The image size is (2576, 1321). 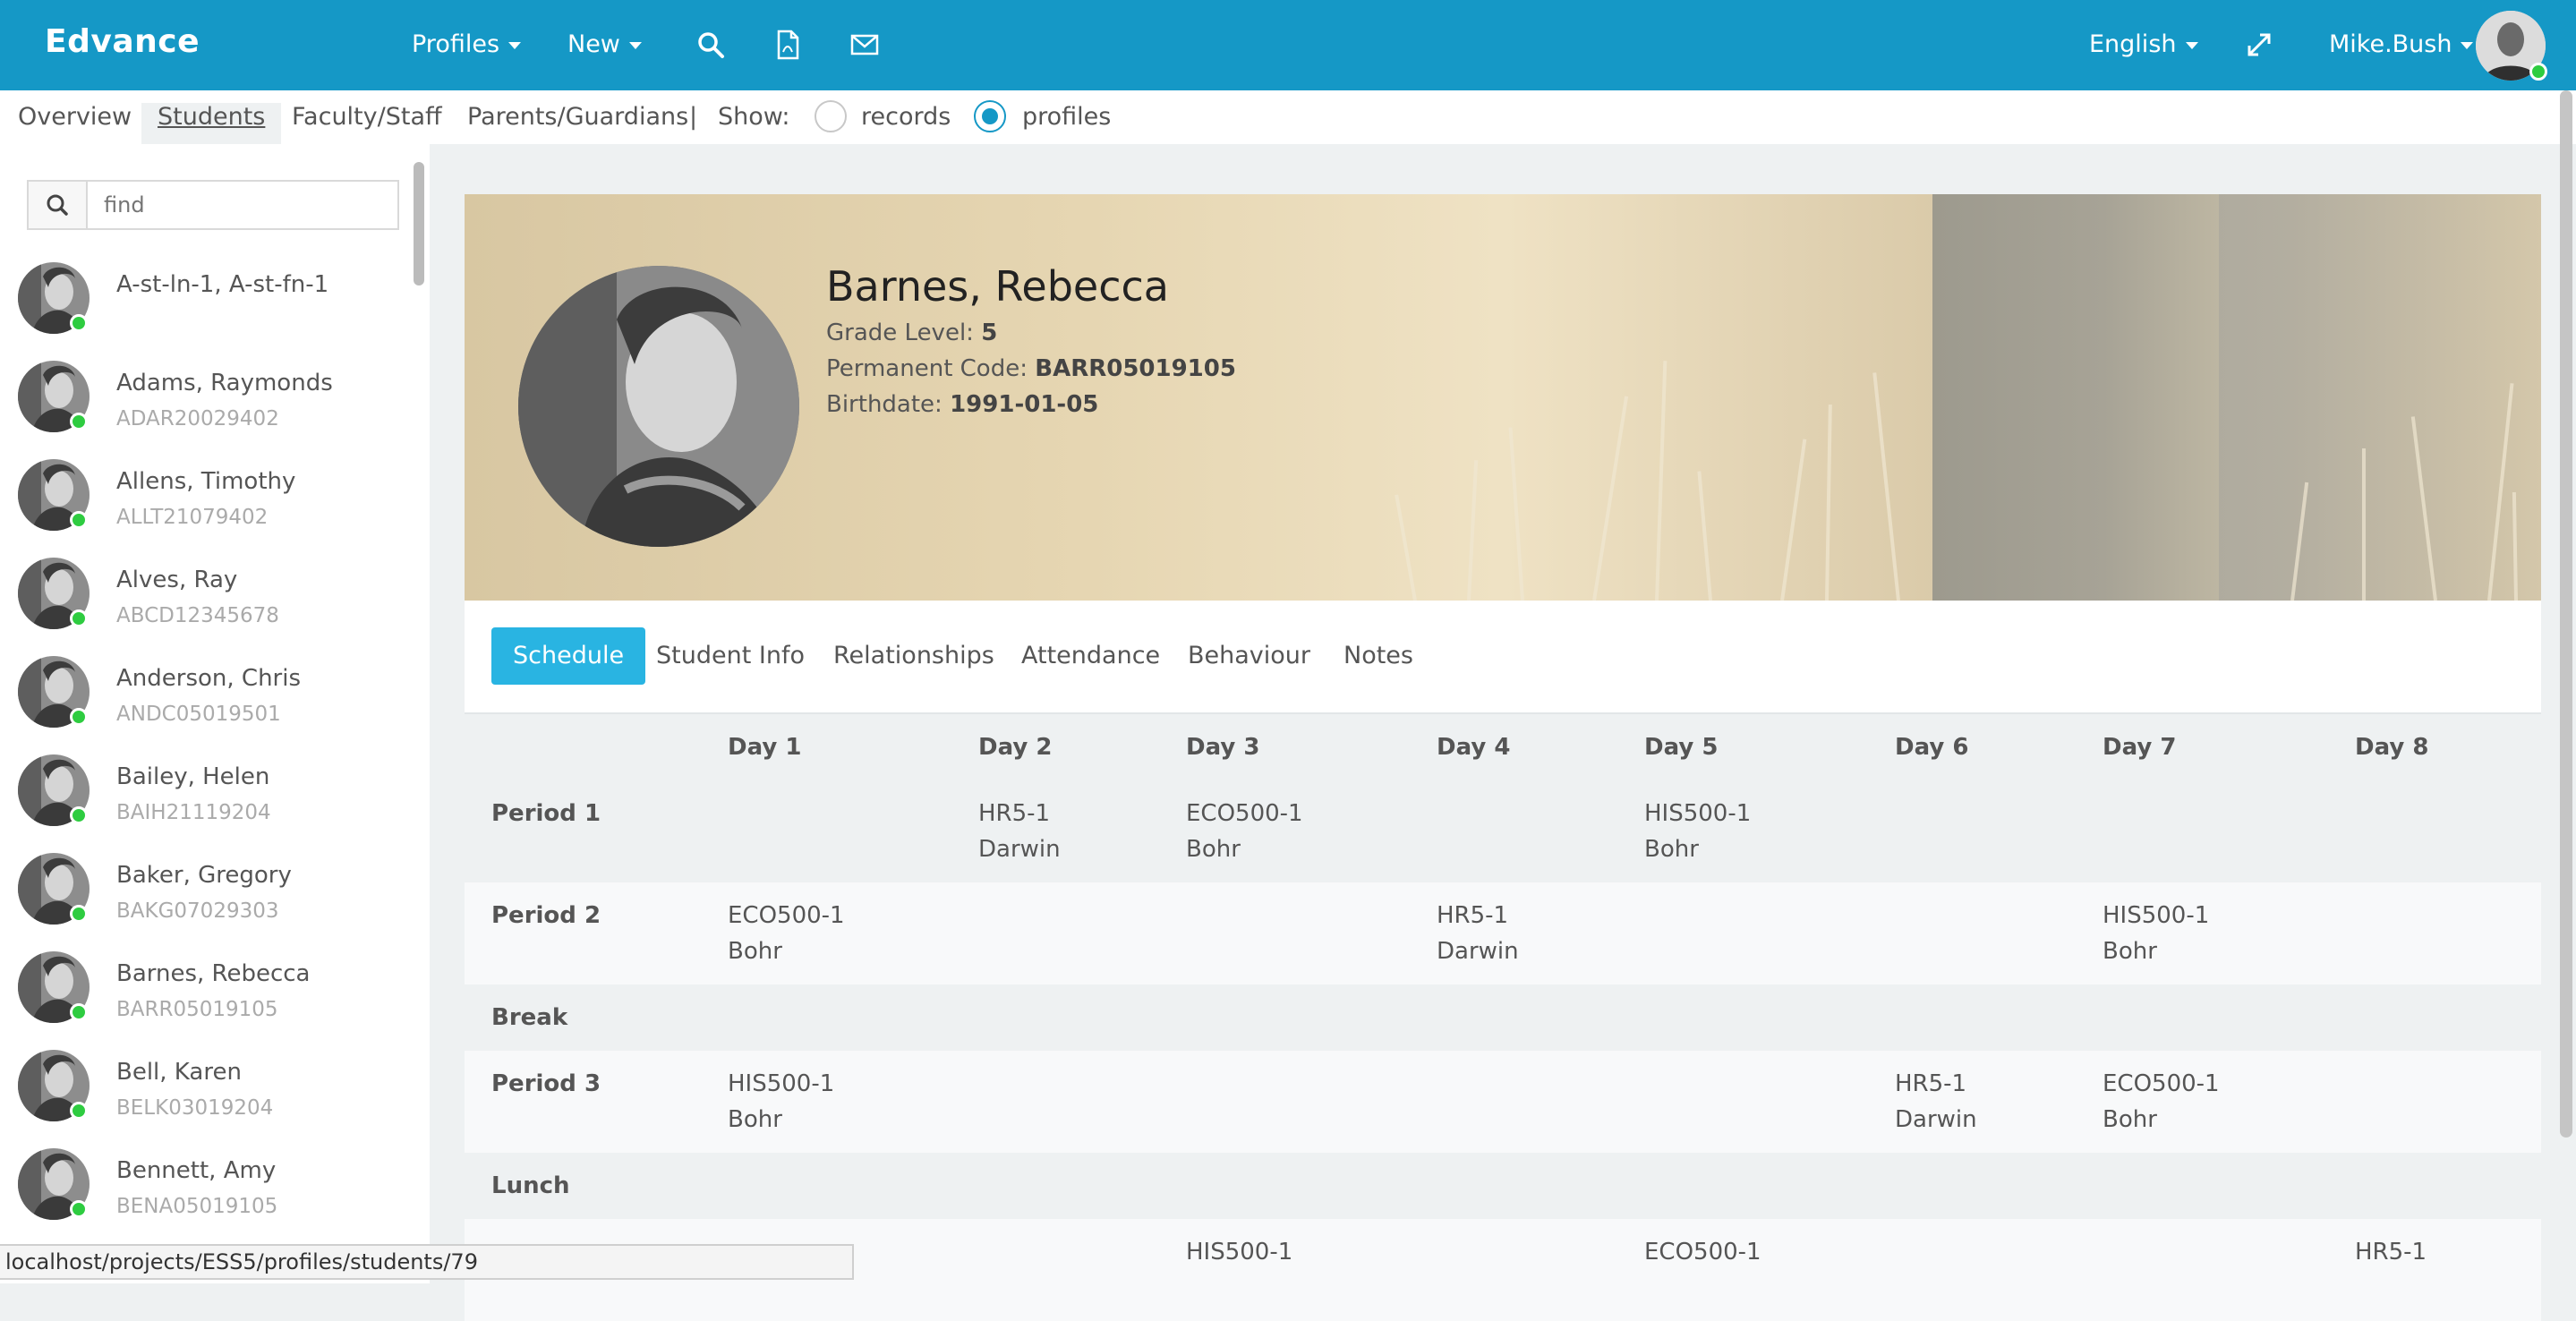 What do you see at coordinates (206, 990) in the screenshot?
I see `student-list-item: Barnes, Rebecca BARR05019105` at bounding box center [206, 990].